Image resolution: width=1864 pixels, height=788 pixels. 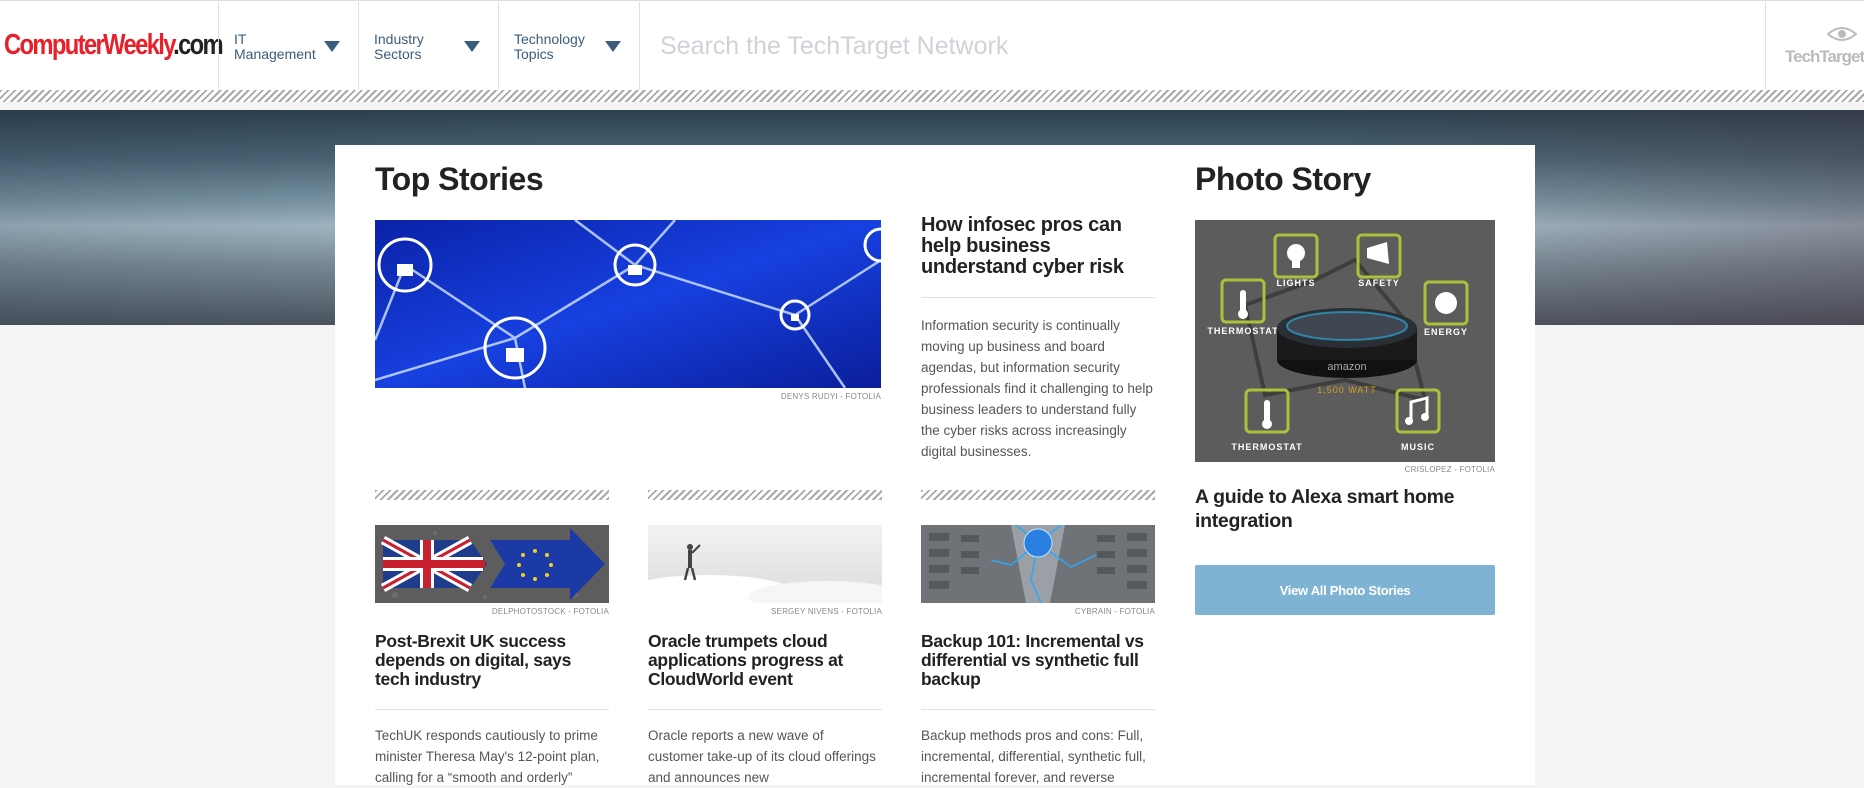 What do you see at coordinates (1242, 331) in the screenshot?
I see `thermostat-label-top: THERMOSTAT` at bounding box center [1242, 331].